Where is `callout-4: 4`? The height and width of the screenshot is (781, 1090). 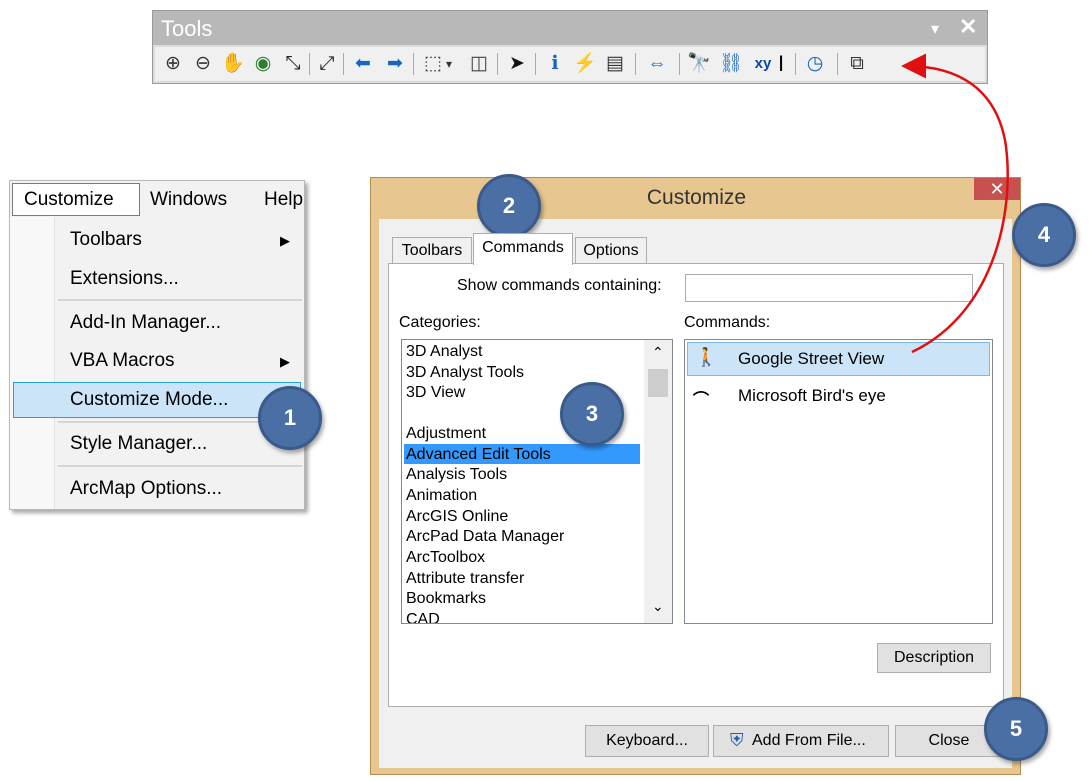 callout-4: 4 is located at coordinates (1044, 235).